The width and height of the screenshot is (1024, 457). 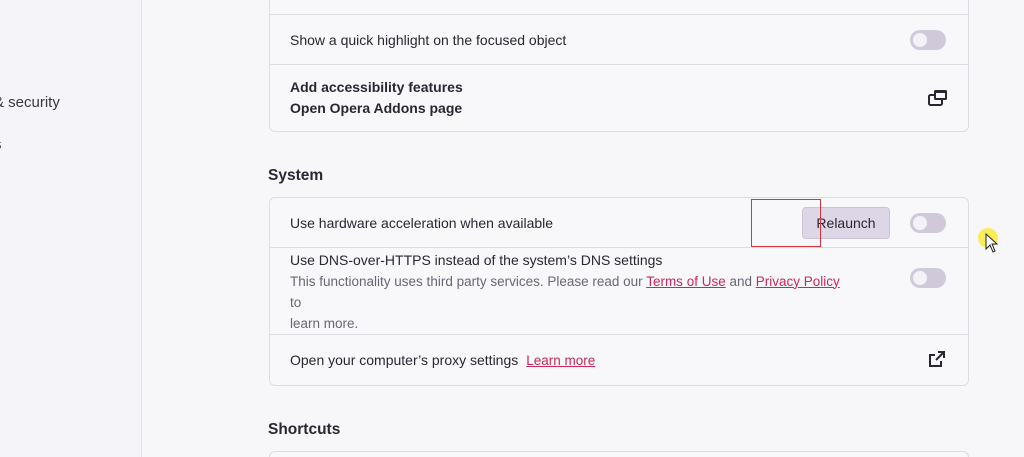 What do you see at coordinates (296, 175) in the screenshot?
I see `system-section-title: System` at bounding box center [296, 175].